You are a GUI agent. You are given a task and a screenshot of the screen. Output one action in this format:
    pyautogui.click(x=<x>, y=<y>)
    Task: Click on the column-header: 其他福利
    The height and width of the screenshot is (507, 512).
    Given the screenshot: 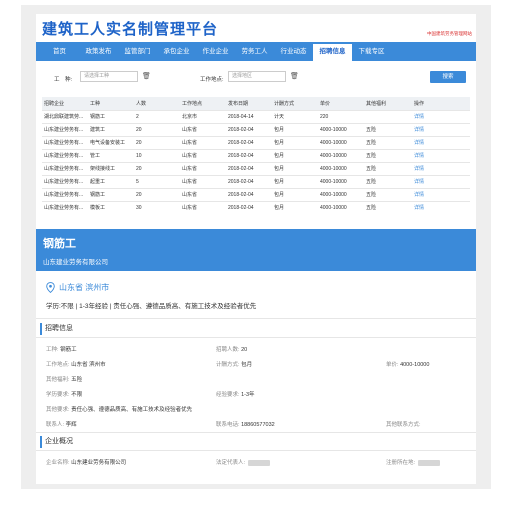 What is the action you would take?
    pyautogui.click(x=388, y=103)
    